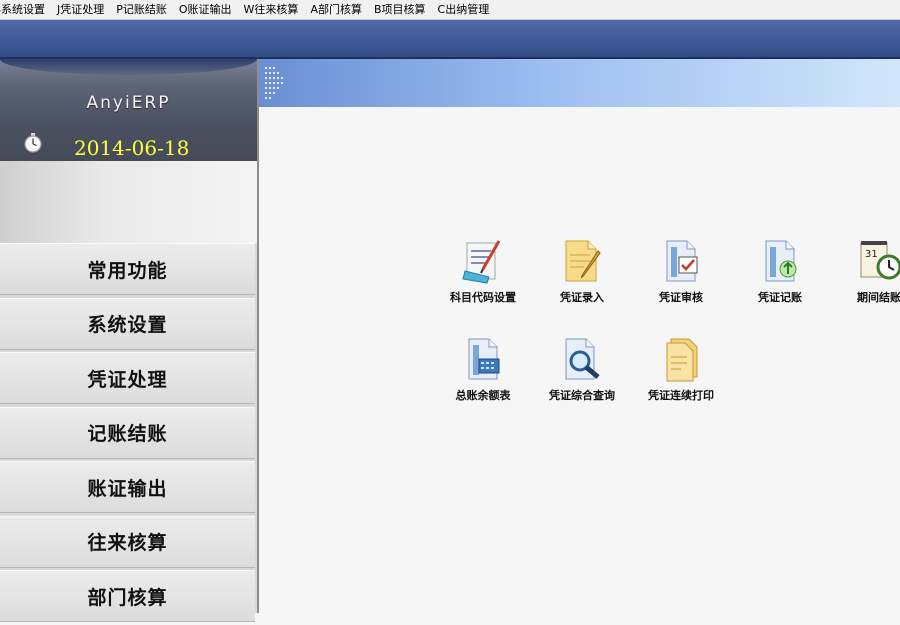 This screenshot has width=900, height=625. Describe the element at coordinates (681, 297) in the screenshot. I see `func-label: 凭证审核` at that location.